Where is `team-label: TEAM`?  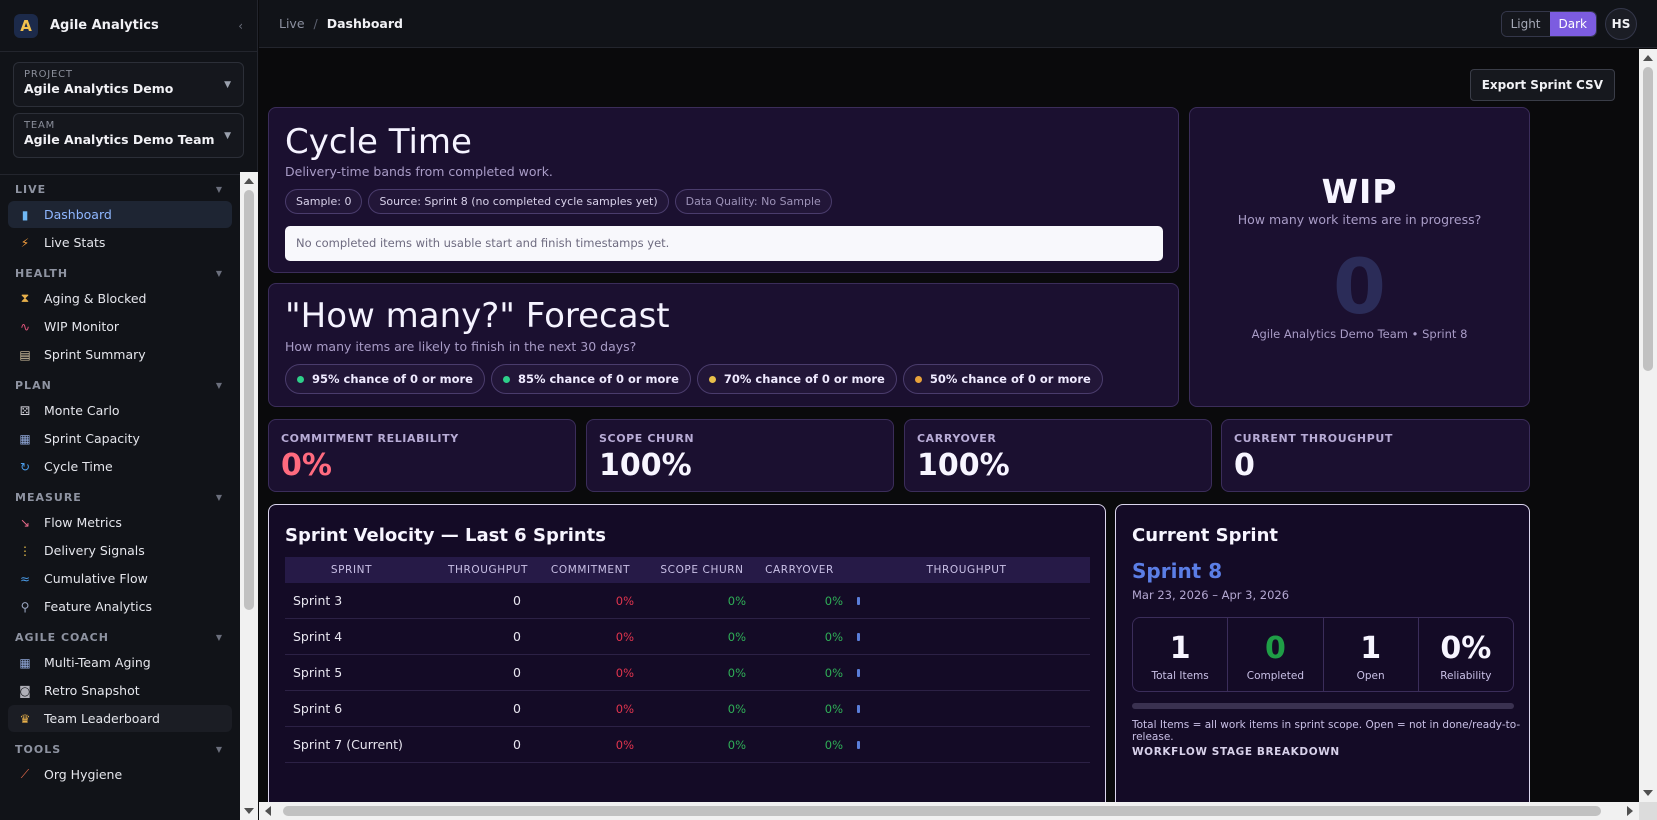
team-label: TEAM is located at coordinates (40, 125).